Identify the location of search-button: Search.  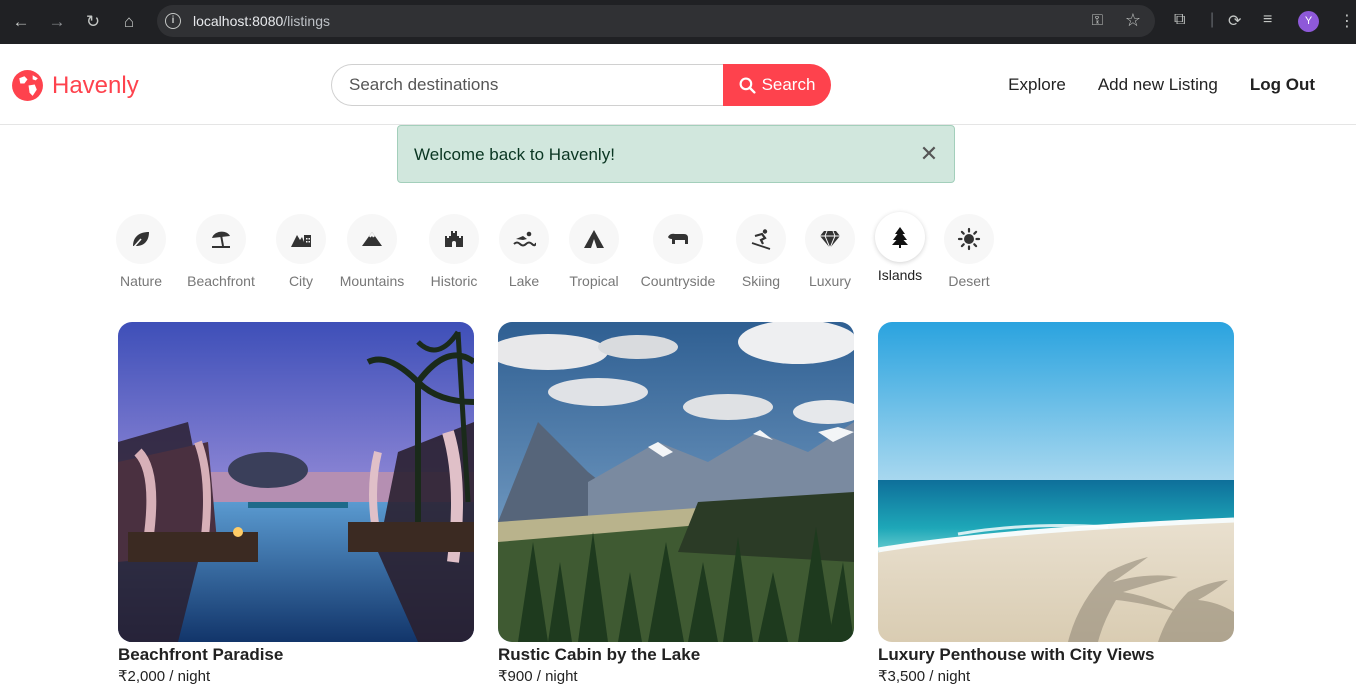
(777, 85).